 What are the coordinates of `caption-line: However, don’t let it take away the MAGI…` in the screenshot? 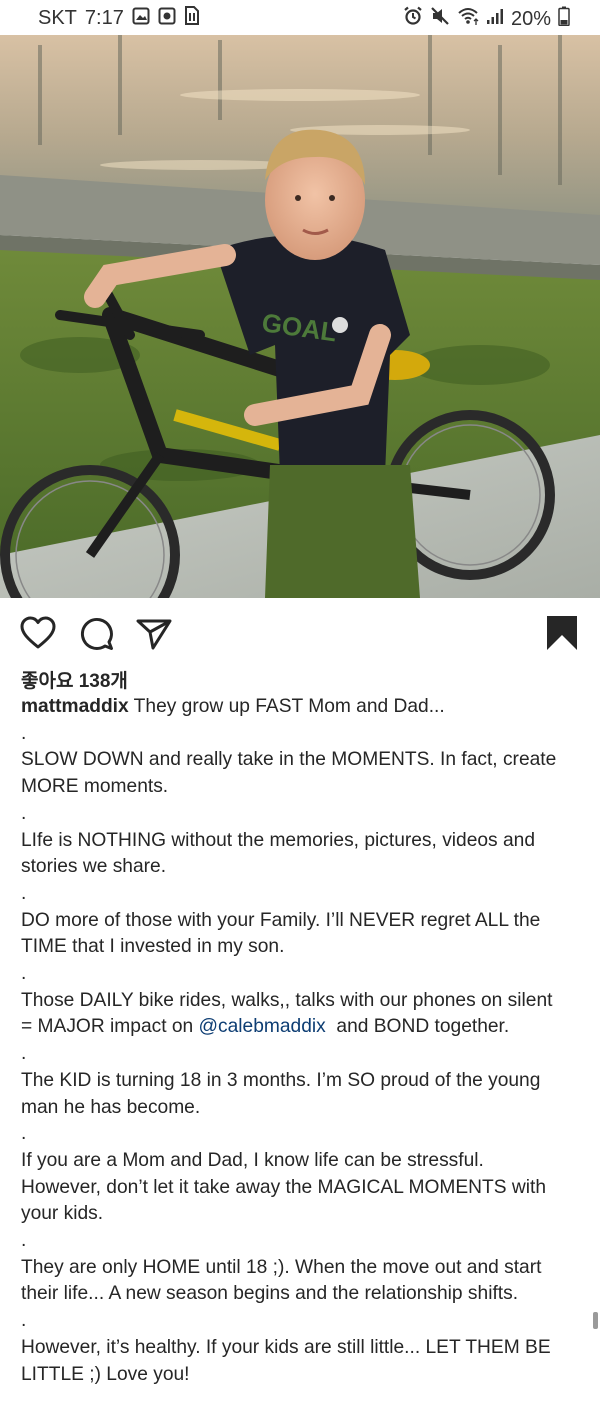 It's located at (283, 1187).